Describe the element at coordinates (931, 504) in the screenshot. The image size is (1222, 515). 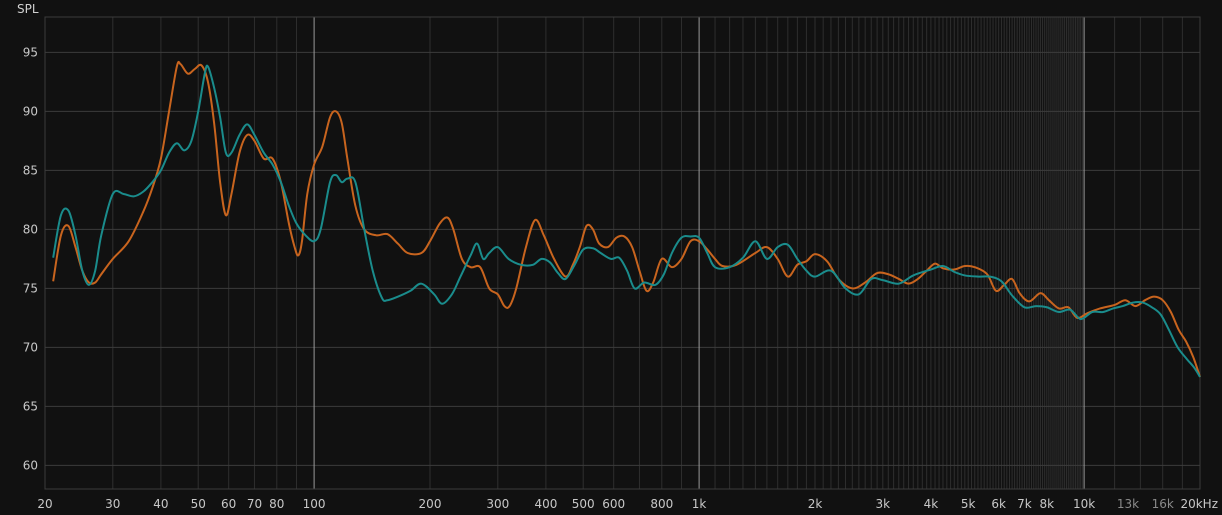
I see `x-tick-label: 4k` at that location.